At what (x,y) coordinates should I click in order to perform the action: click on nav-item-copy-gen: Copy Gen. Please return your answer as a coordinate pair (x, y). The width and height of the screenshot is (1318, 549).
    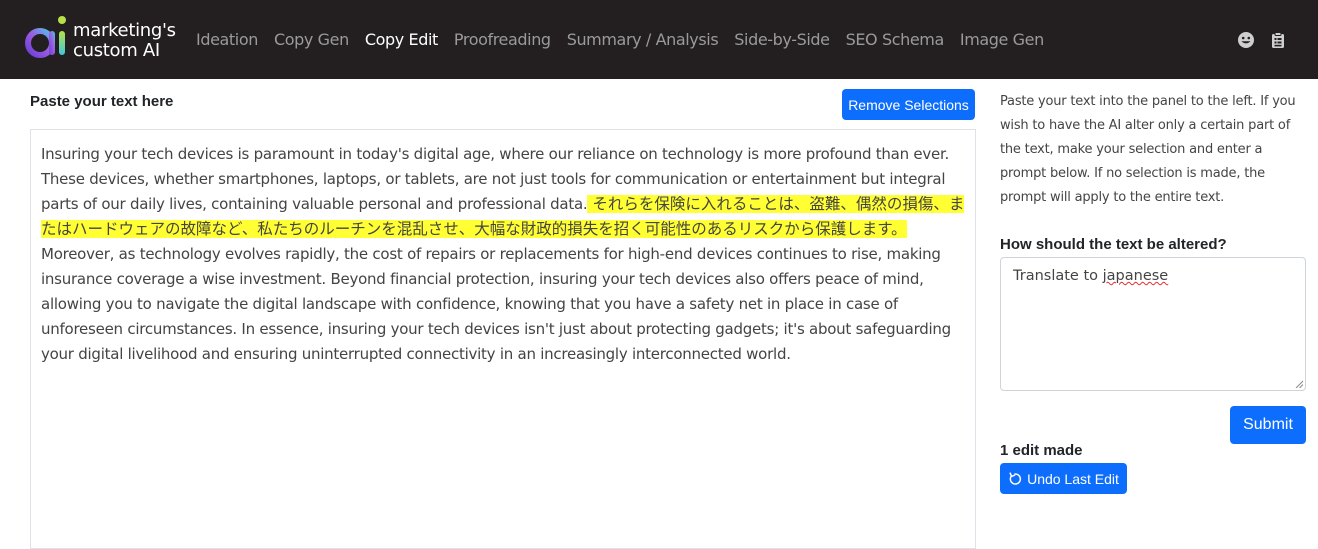
    Looking at the image, I should click on (311, 40).